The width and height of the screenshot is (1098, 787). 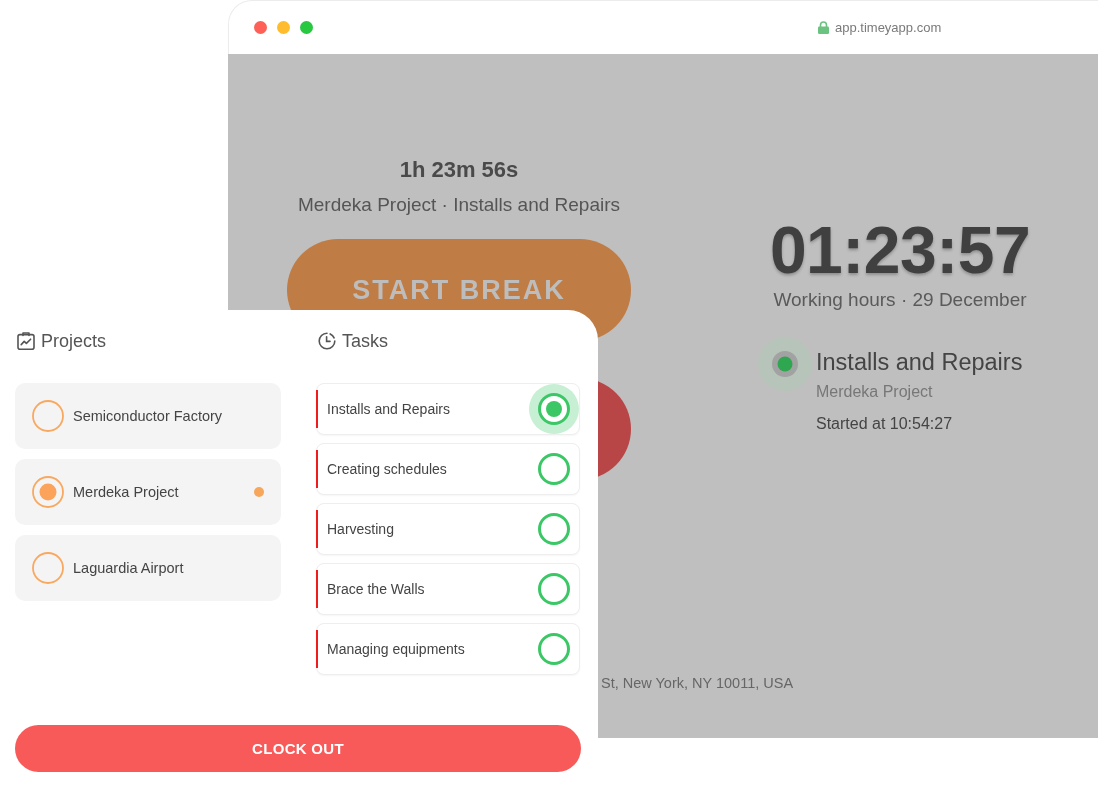 What do you see at coordinates (459, 170) in the screenshot?
I see `elapsed-time: 1h 23m 56s` at bounding box center [459, 170].